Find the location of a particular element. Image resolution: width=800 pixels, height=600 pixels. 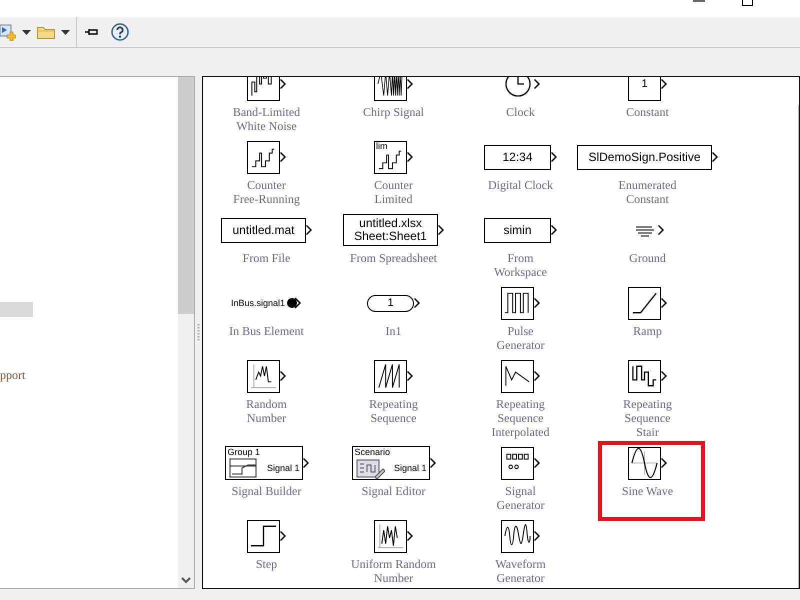

block-label: Signal Editor is located at coordinates (394, 491).